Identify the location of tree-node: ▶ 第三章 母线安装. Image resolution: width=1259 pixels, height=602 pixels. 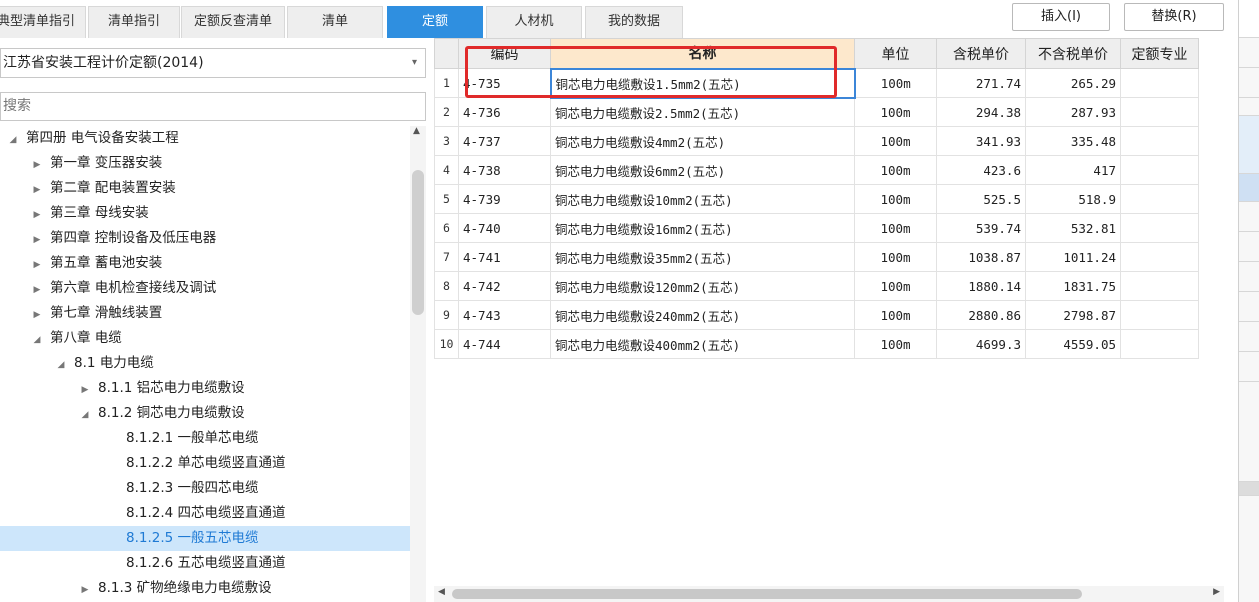
(205, 213).